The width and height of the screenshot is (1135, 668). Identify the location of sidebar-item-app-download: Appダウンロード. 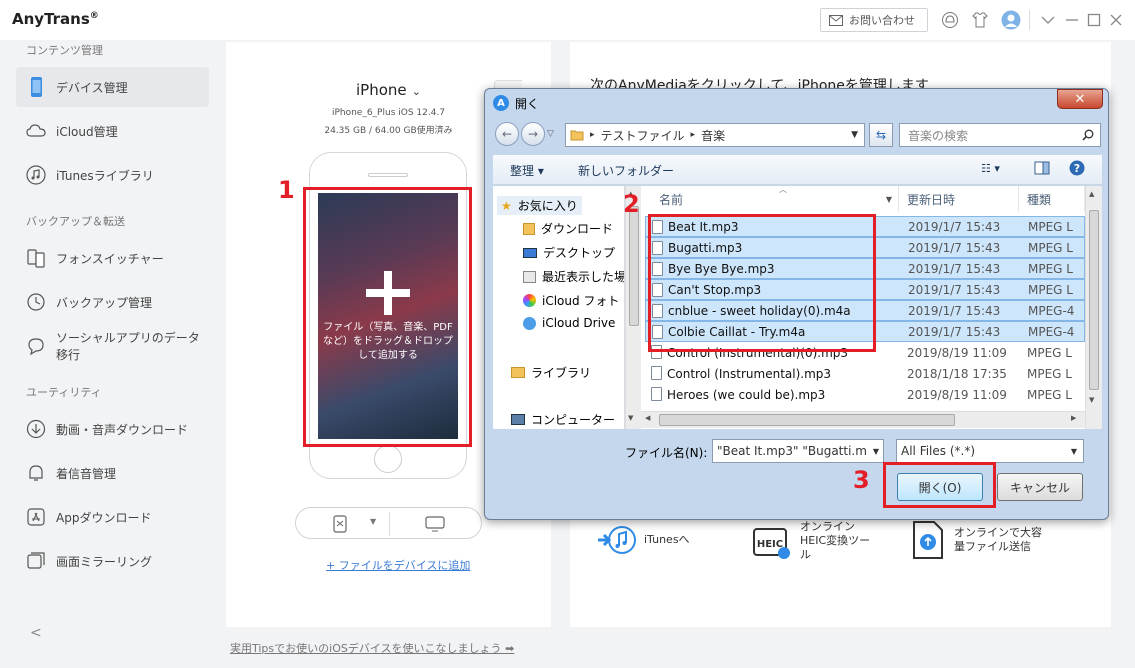
(112, 517).